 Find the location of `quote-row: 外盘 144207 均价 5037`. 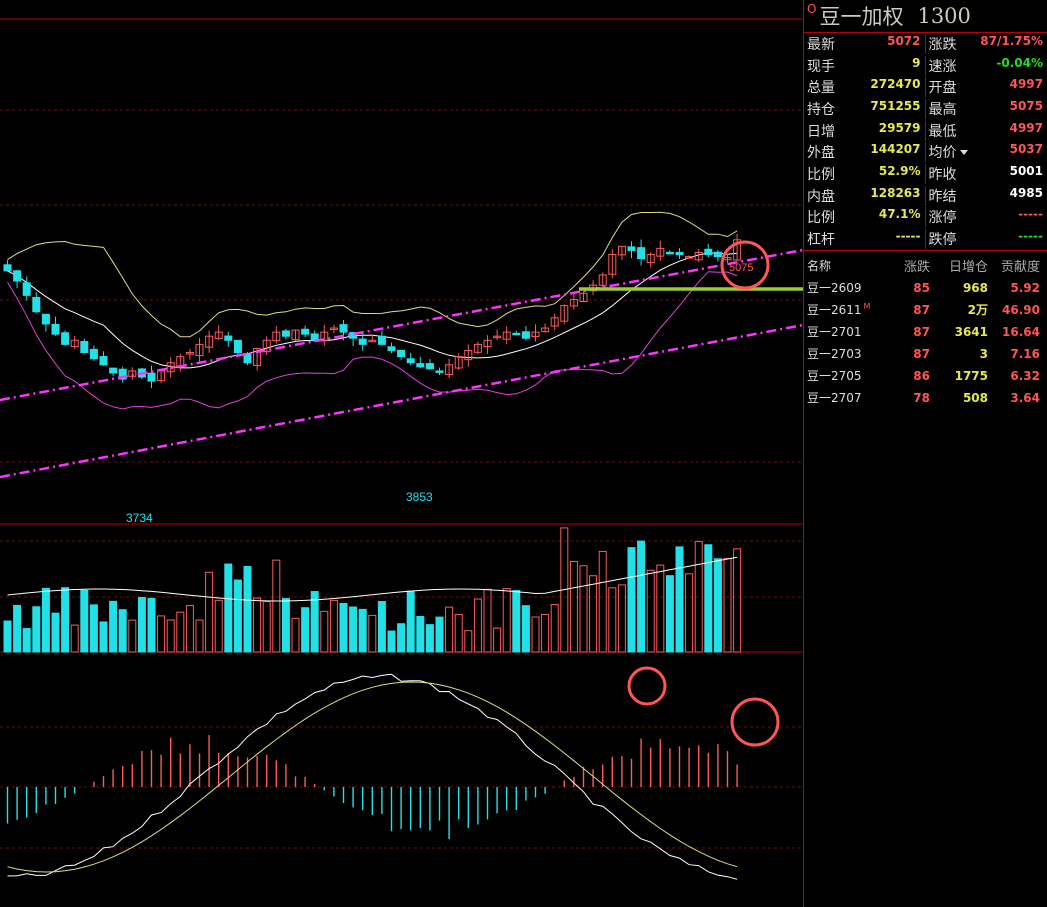

quote-row: 外盘 144207 均价 5037 is located at coordinates (925, 152).